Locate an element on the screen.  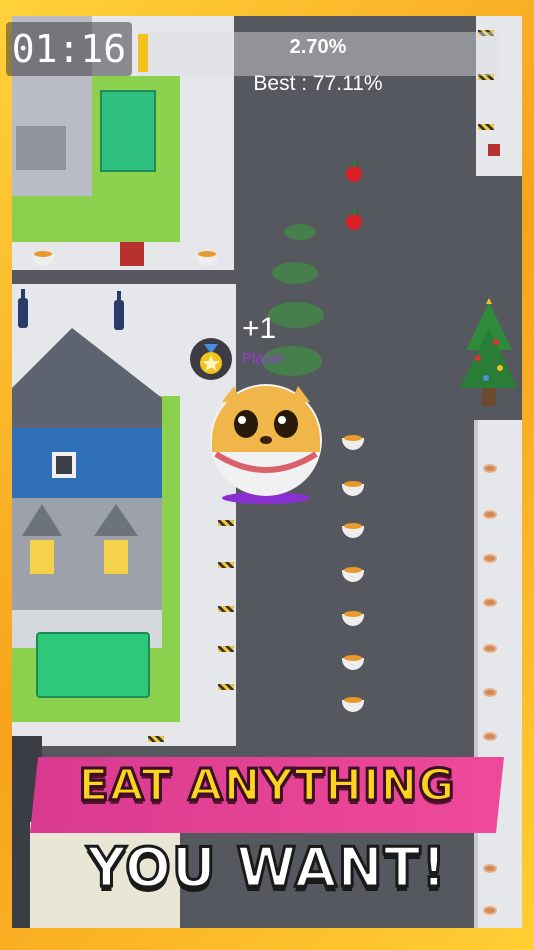
player-rank-badge is located at coordinates (211, 359).